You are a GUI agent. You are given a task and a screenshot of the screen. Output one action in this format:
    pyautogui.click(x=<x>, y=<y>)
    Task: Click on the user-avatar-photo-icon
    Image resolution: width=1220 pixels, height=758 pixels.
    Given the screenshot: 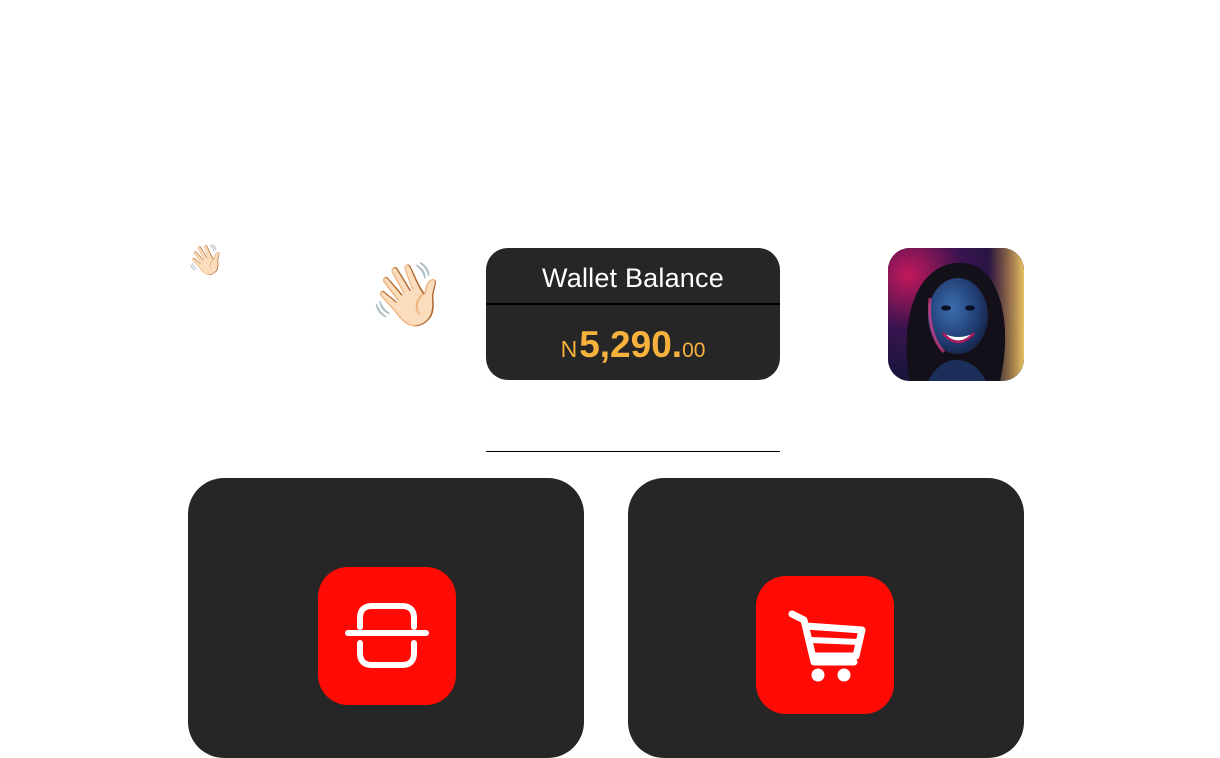 What is the action you would take?
    pyautogui.click(x=956, y=314)
    